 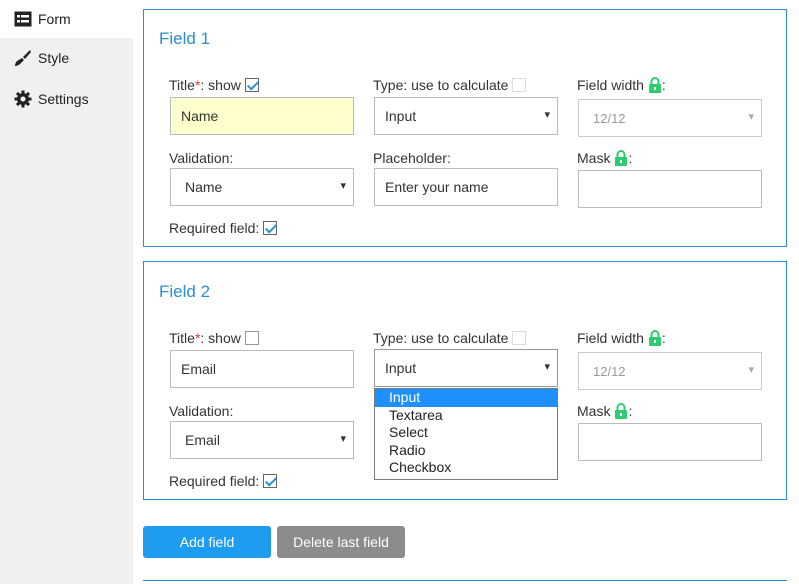 I want to click on field-title: Field 1, so click(x=185, y=38).